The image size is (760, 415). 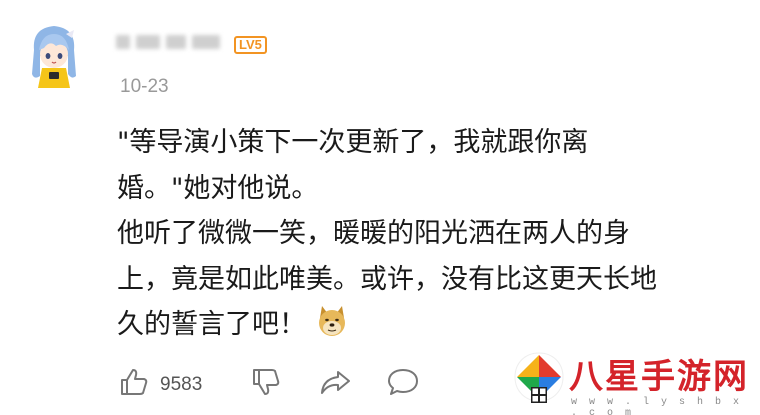 I want to click on share-icon, so click(x=335, y=384).